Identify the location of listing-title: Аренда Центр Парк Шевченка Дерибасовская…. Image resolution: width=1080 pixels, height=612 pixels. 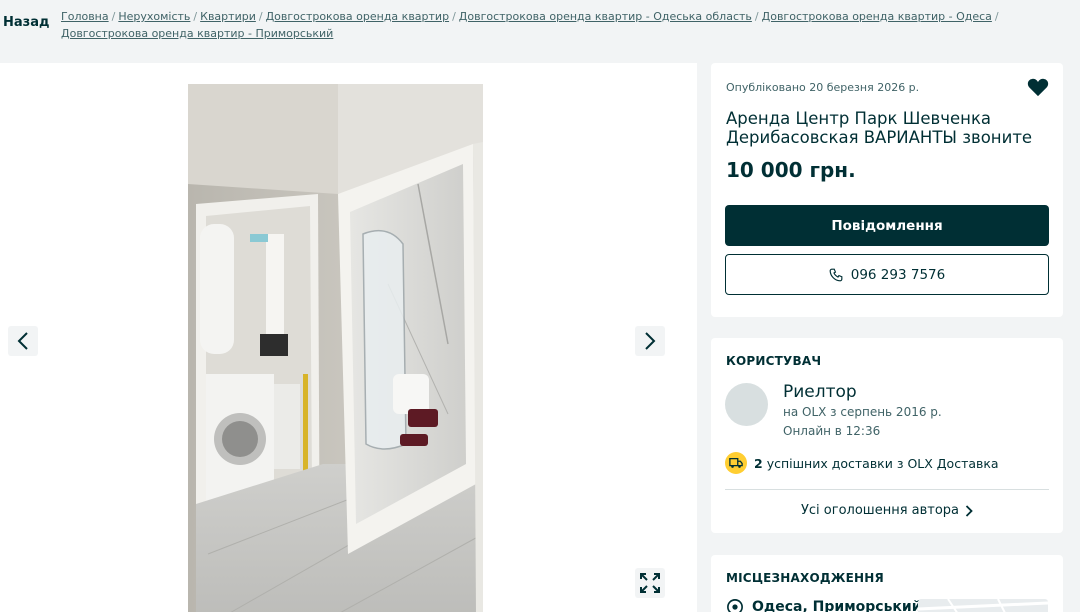
(879, 128).